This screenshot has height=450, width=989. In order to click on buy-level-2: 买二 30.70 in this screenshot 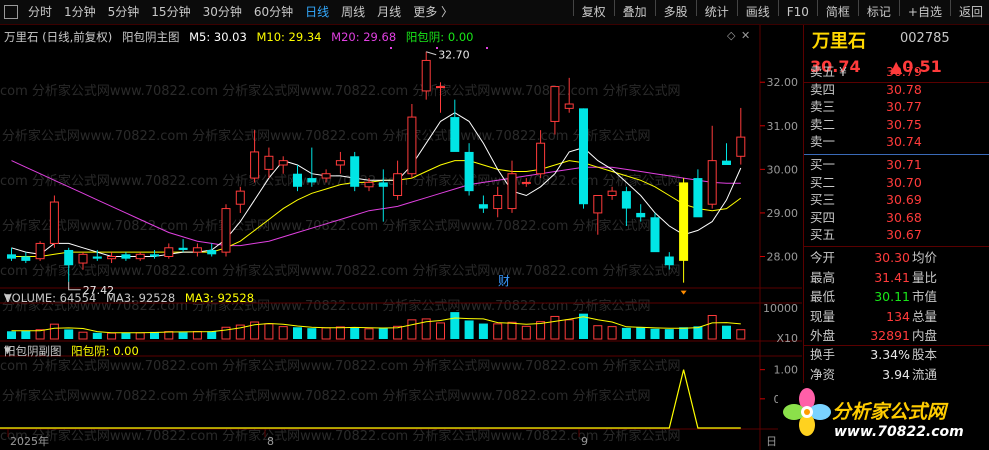, I will do `click(896, 183)`.